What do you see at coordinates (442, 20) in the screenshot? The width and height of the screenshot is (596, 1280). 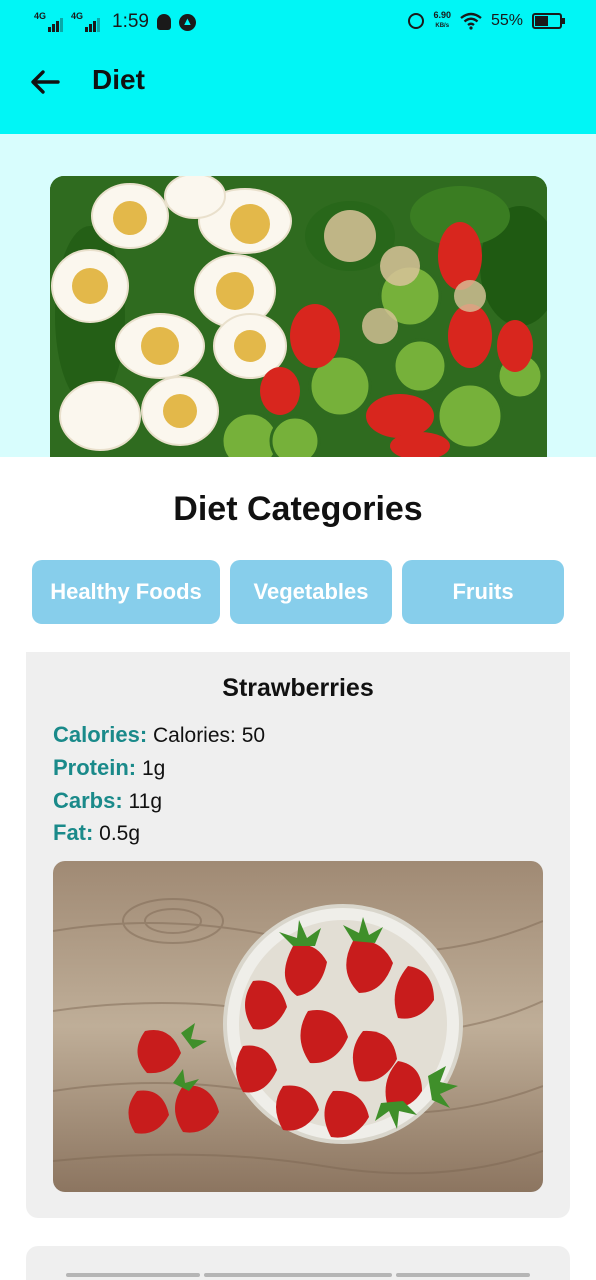 I see `network-speed: 6.90 KB/s` at bounding box center [442, 20].